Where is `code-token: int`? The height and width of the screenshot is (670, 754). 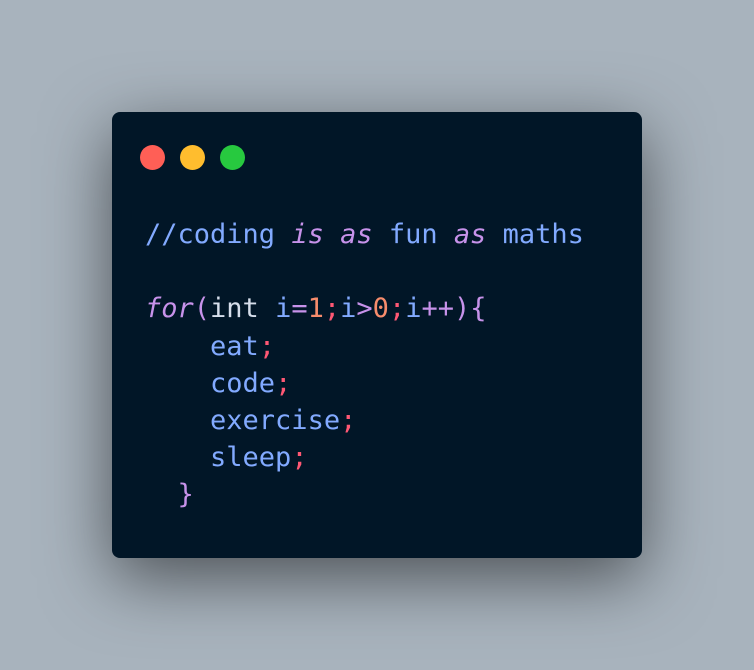 code-token: int is located at coordinates (243, 309).